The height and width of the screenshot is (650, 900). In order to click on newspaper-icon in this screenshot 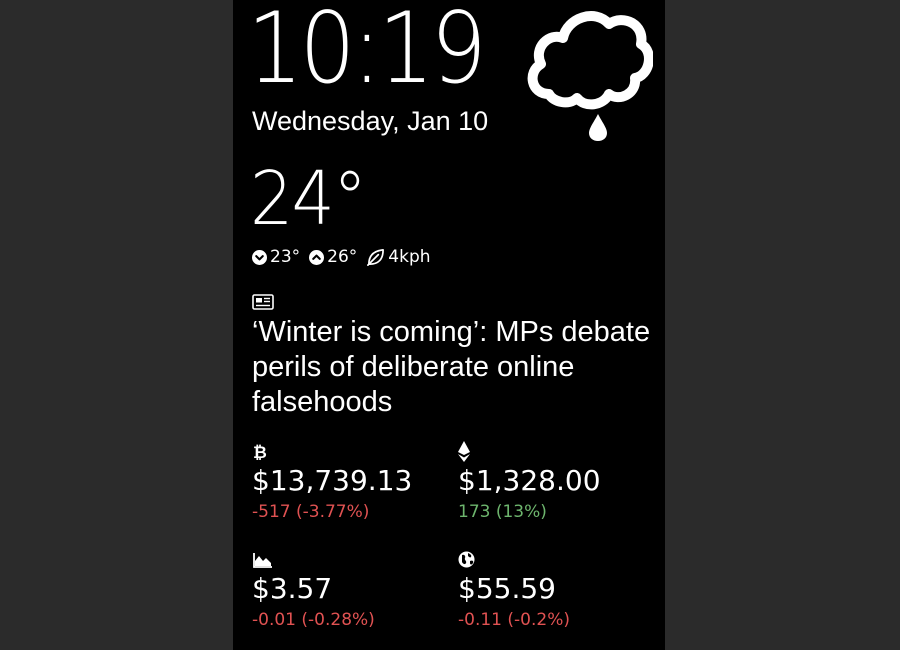, I will do `click(263, 302)`.